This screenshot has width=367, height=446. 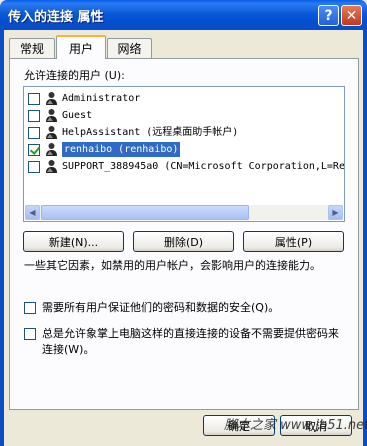 What do you see at coordinates (56, 17) in the screenshot?
I see `window-title: 传入的连接 属性` at bounding box center [56, 17].